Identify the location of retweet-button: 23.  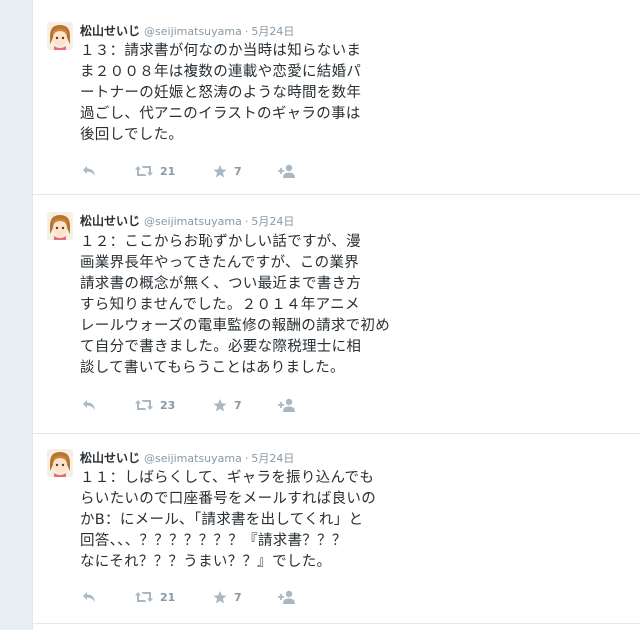
(155, 405).